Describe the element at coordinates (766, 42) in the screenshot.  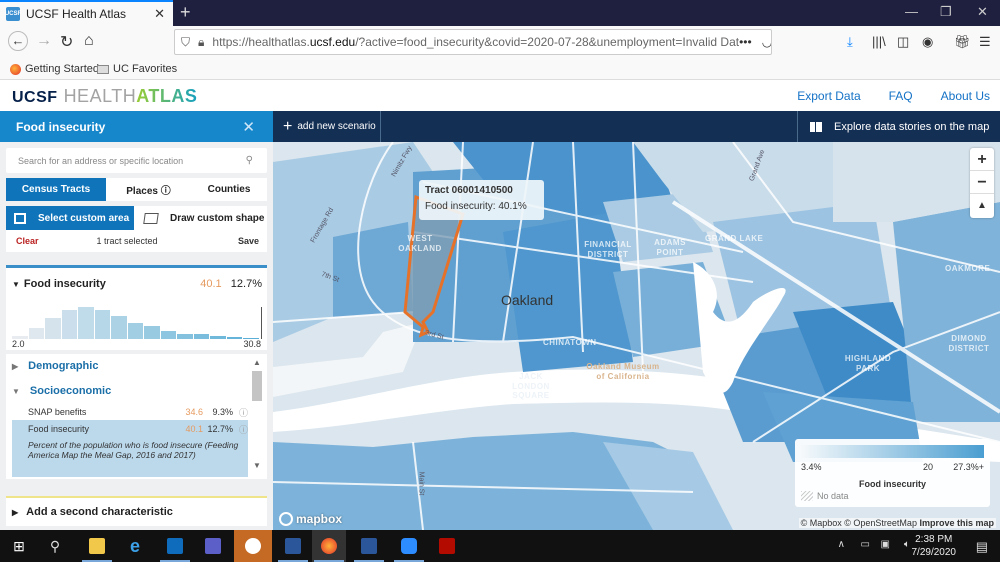
I see `pocket-icon: ◡` at that location.